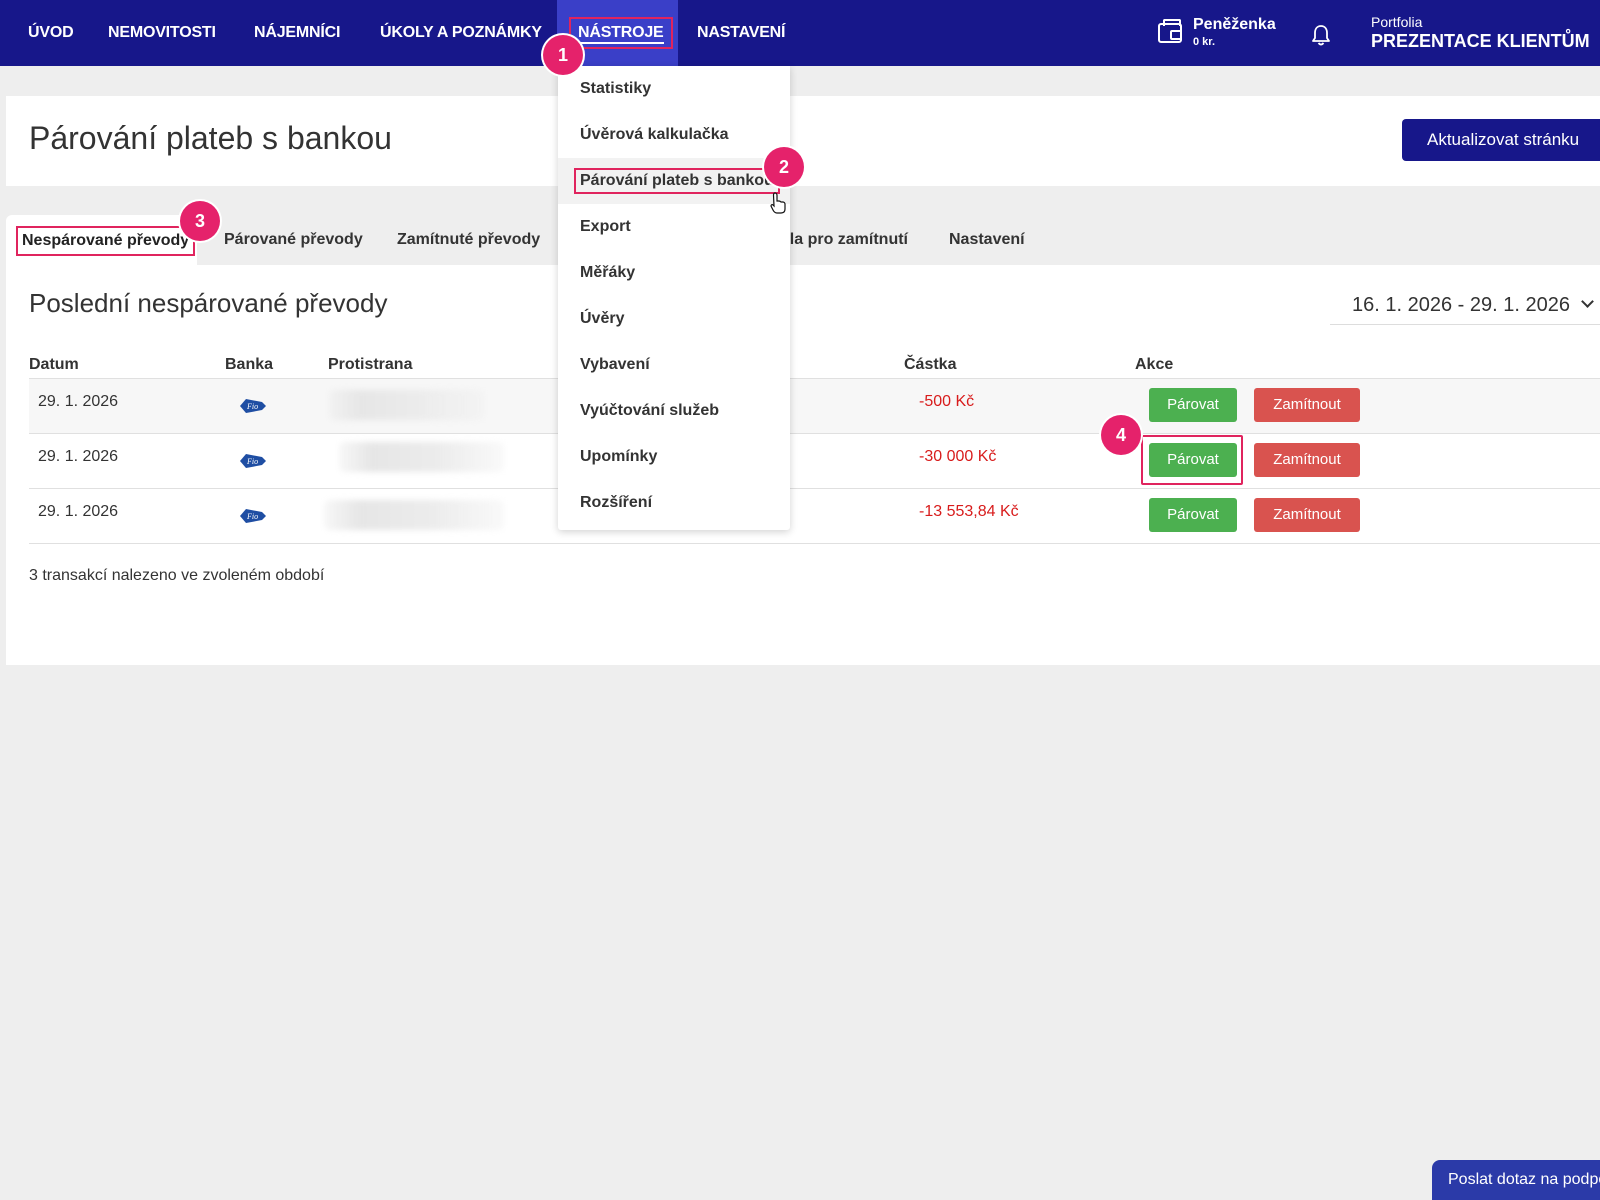  What do you see at coordinates (249, 364) in the screenshot?
I see `column-header-bank: Banka` at bounding box center [249, 364].